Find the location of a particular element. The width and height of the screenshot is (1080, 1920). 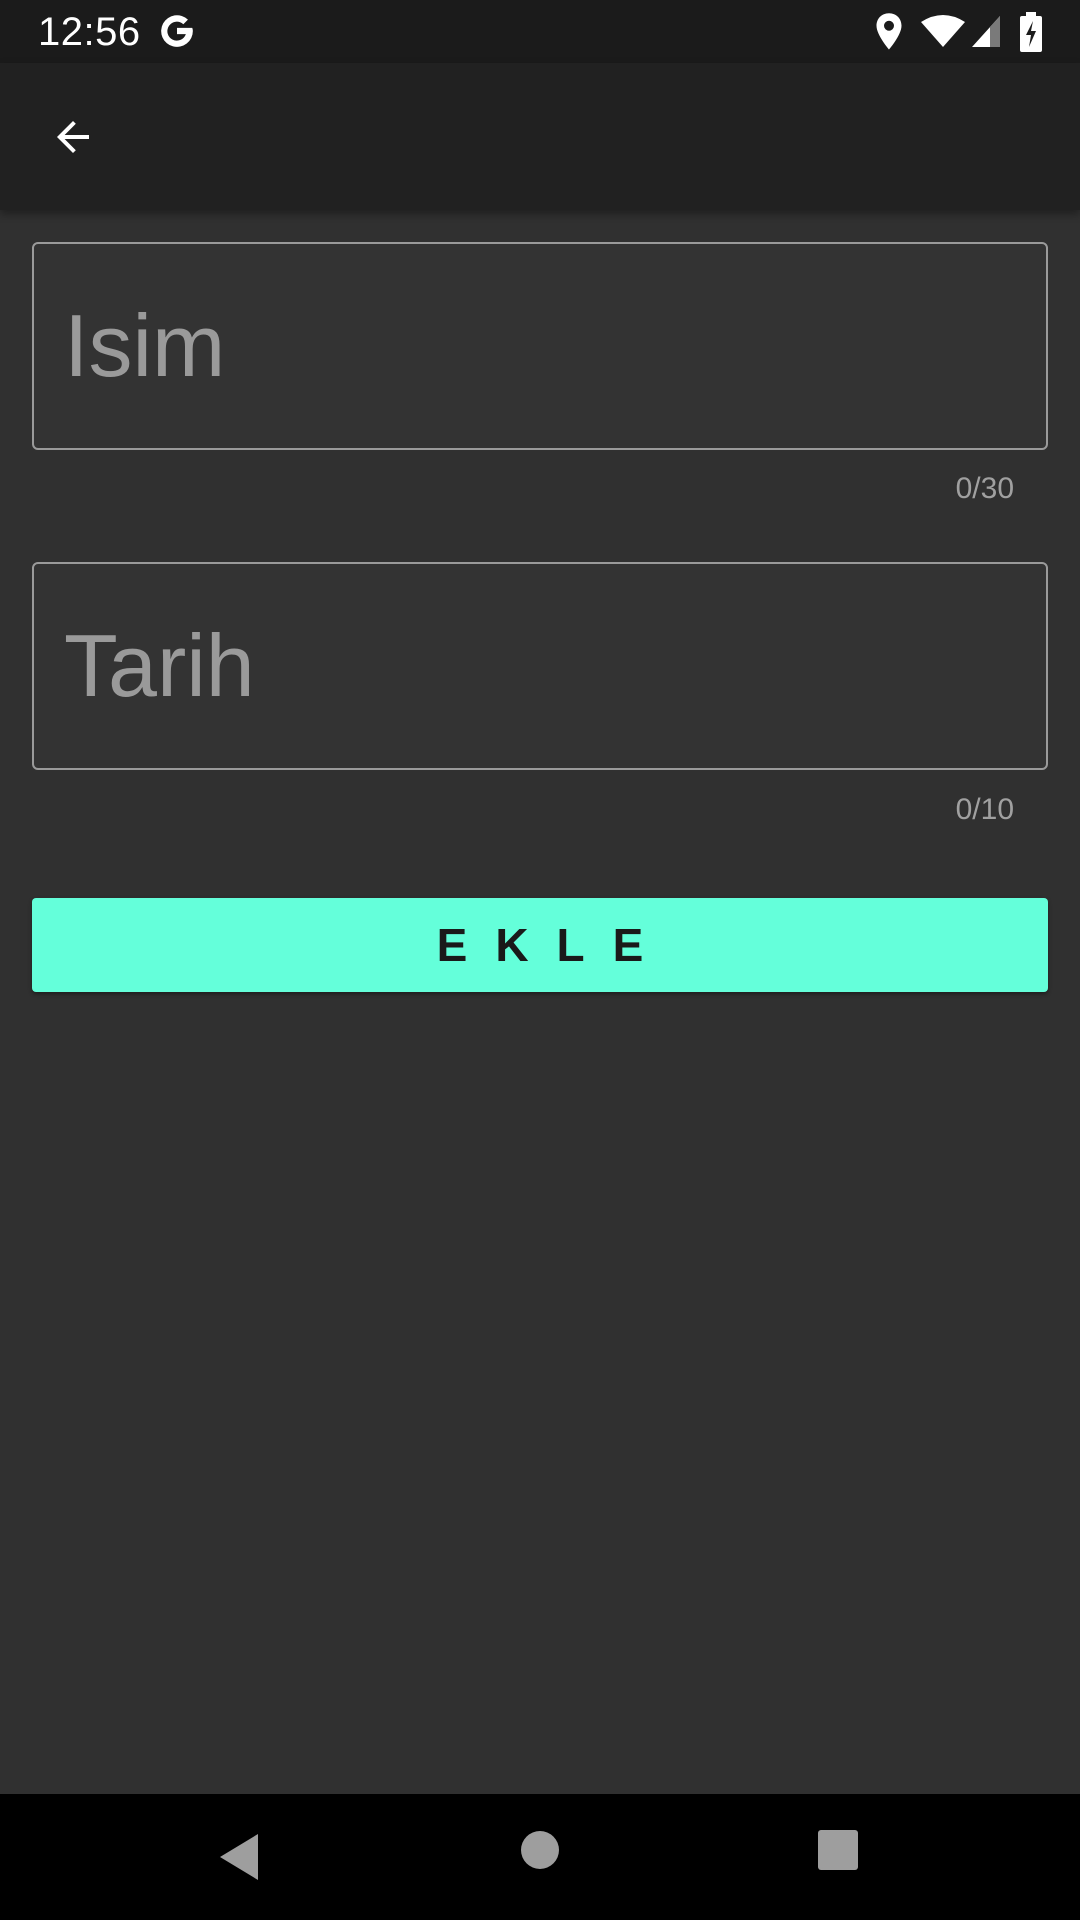

wifi-icon is located at coordinates (943, 31).